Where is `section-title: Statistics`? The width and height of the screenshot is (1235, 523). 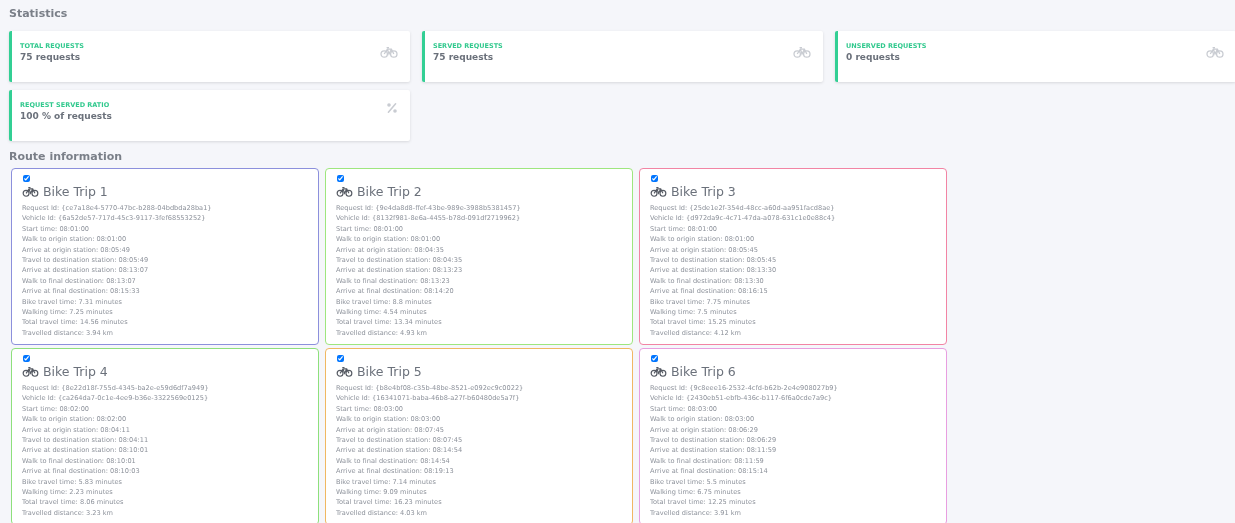
section-title: Statistics is located at coordinates (39, 14).